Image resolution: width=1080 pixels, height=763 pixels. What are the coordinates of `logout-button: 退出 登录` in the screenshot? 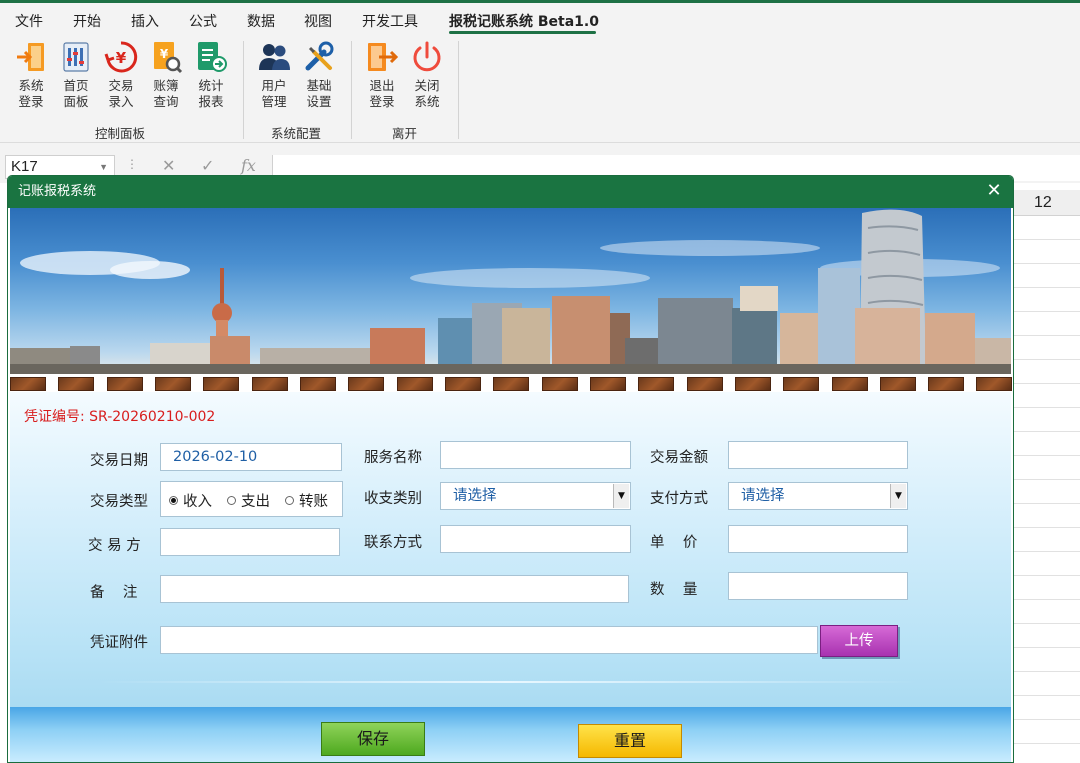 It's located at (382, 75).